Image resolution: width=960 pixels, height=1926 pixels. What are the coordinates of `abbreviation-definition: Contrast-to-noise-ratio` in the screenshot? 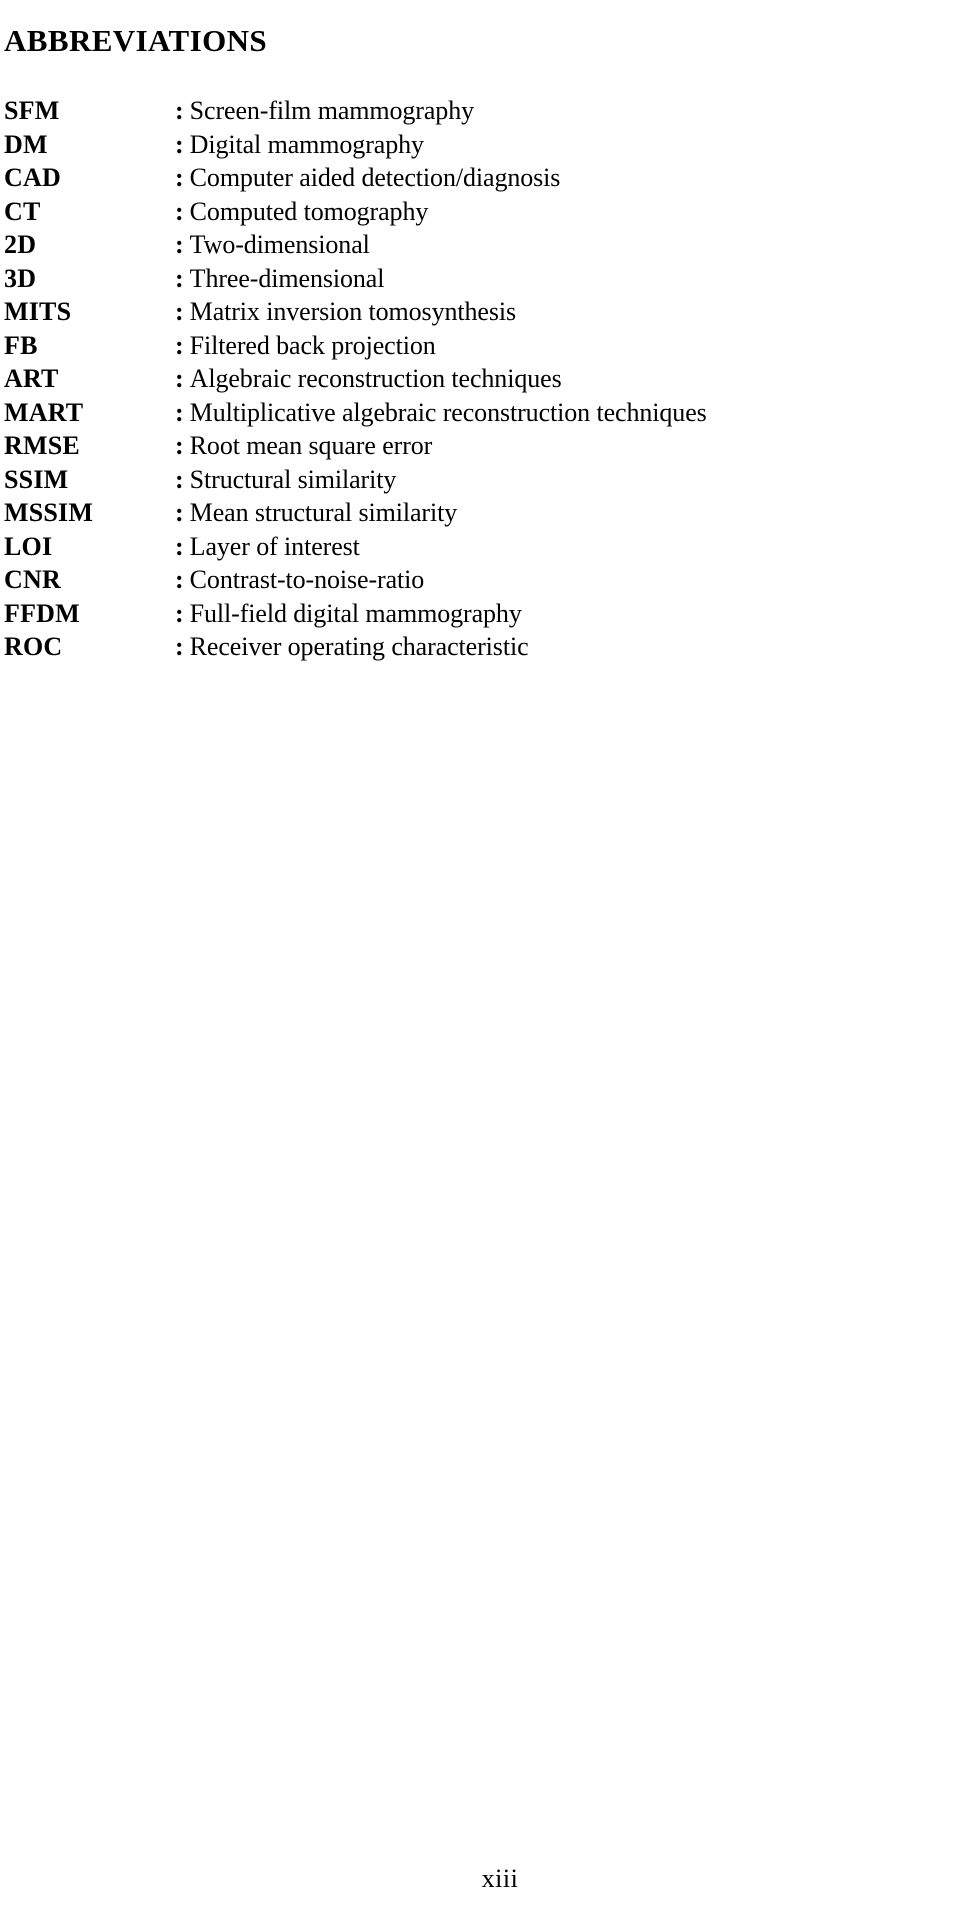 It's located at (307, 579).